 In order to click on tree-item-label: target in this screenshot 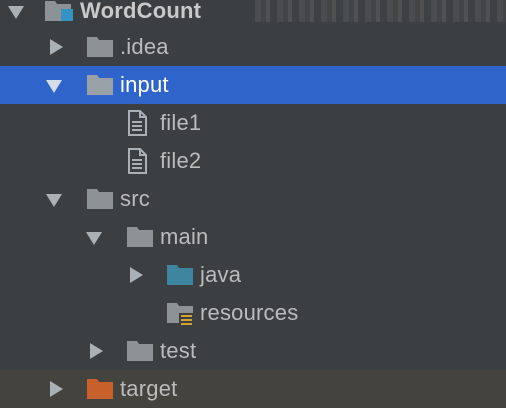, I will do `click(149, 388)`.